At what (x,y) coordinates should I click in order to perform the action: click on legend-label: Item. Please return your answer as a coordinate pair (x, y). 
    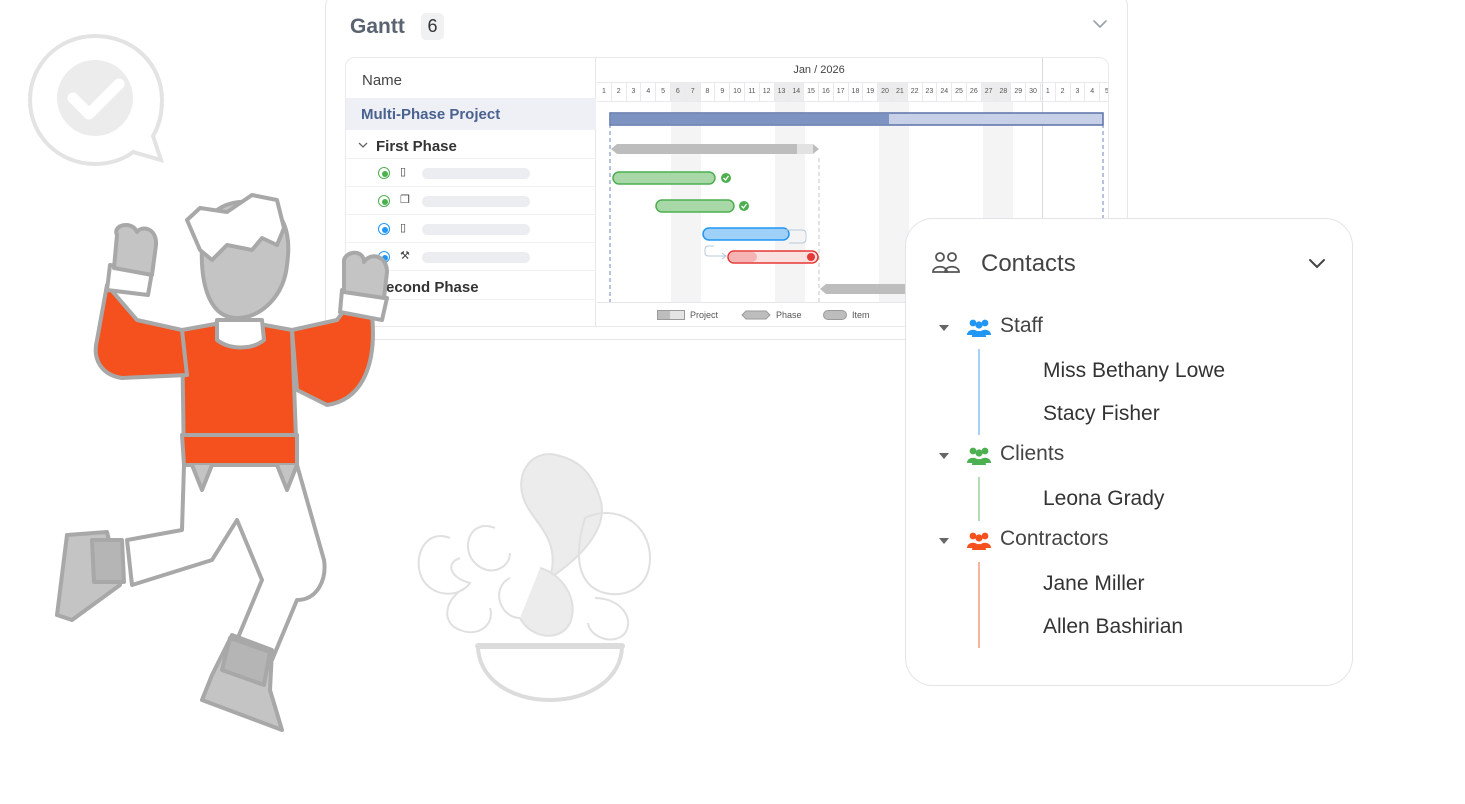
    Looking at the image, I should click on (861, 315).